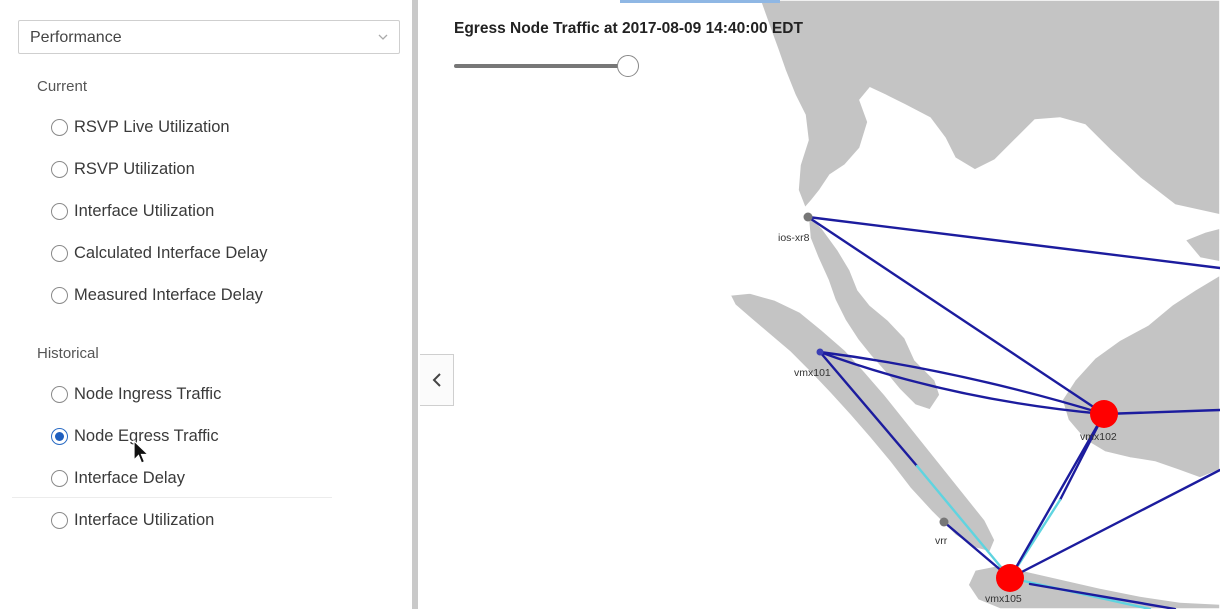  Describe the element at coordinates (1201, 245) in the screenshot. I see `land-sulawesi-edge` at that location.